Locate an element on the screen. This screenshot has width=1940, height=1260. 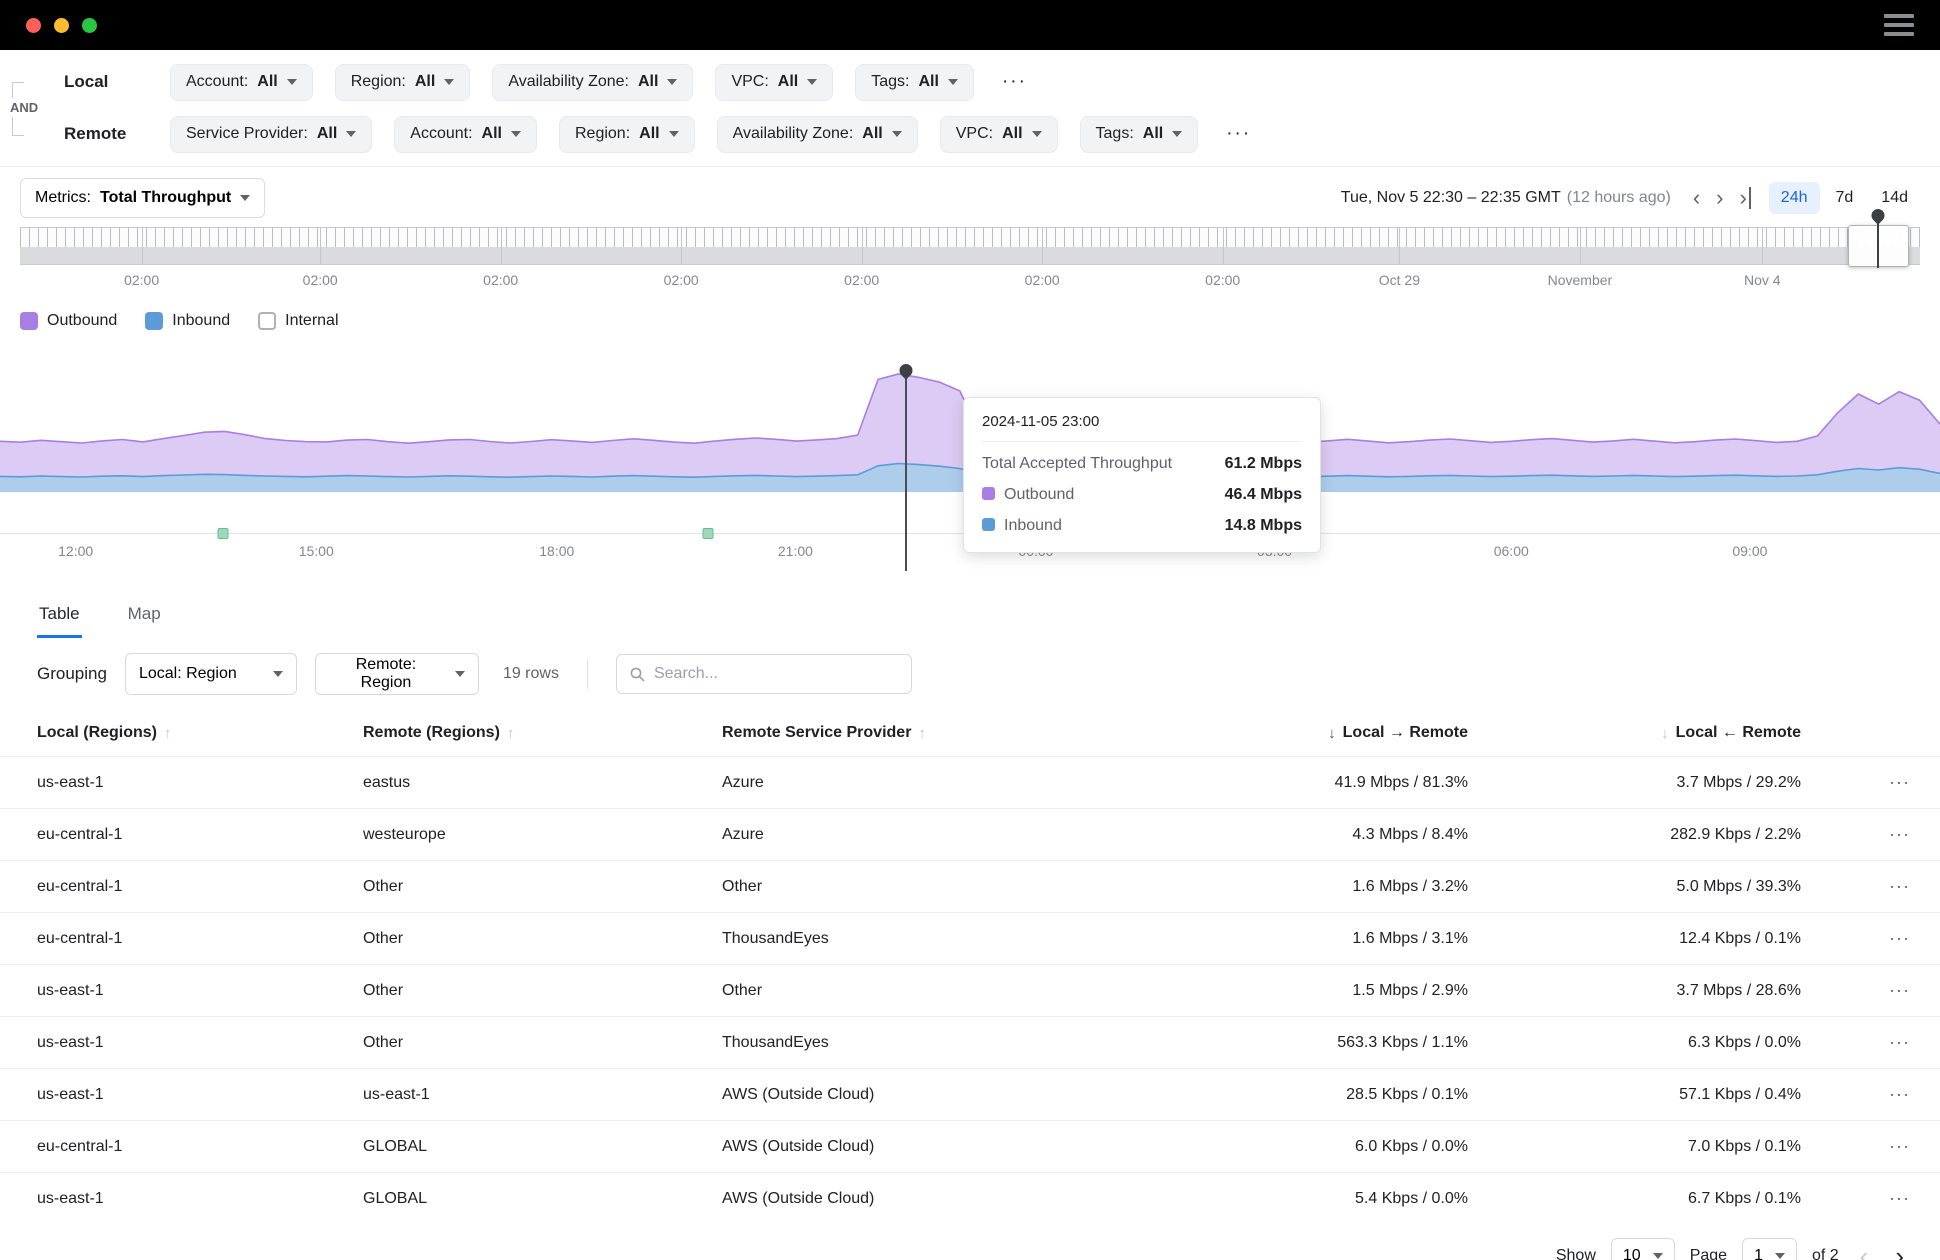
range-buttons: 24h 7d 14d is located at coordinates (1844, 198).